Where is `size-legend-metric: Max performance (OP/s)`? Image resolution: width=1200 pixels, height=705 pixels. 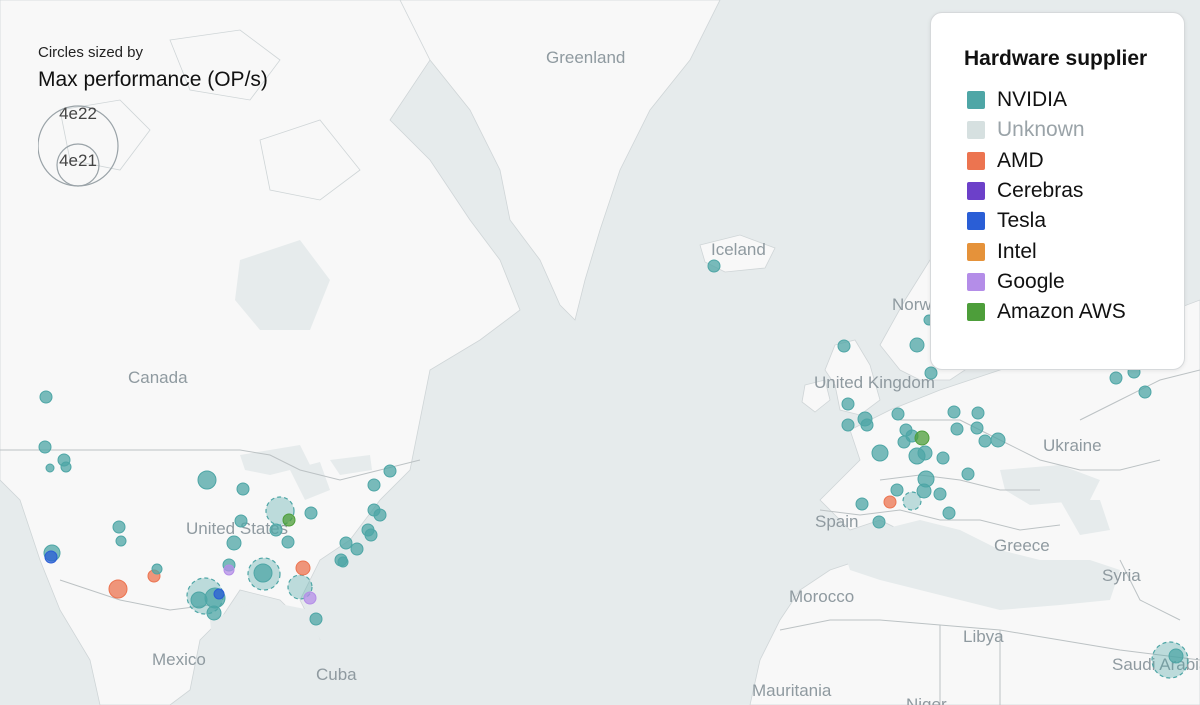 size-legend-metric: Max performance (OP/s) is located at coordinates (153, 79).